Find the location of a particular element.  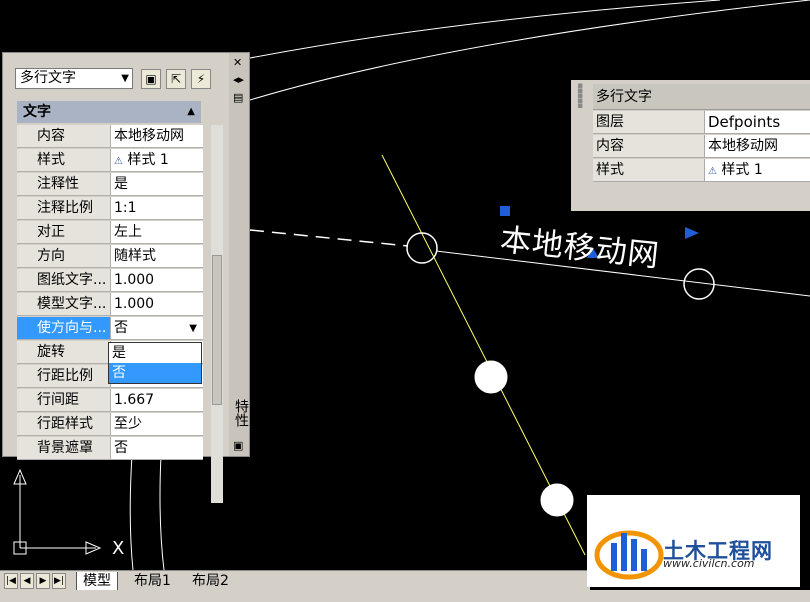

property-row: 注释比例 1:1 is located at coordinates (110, 209).